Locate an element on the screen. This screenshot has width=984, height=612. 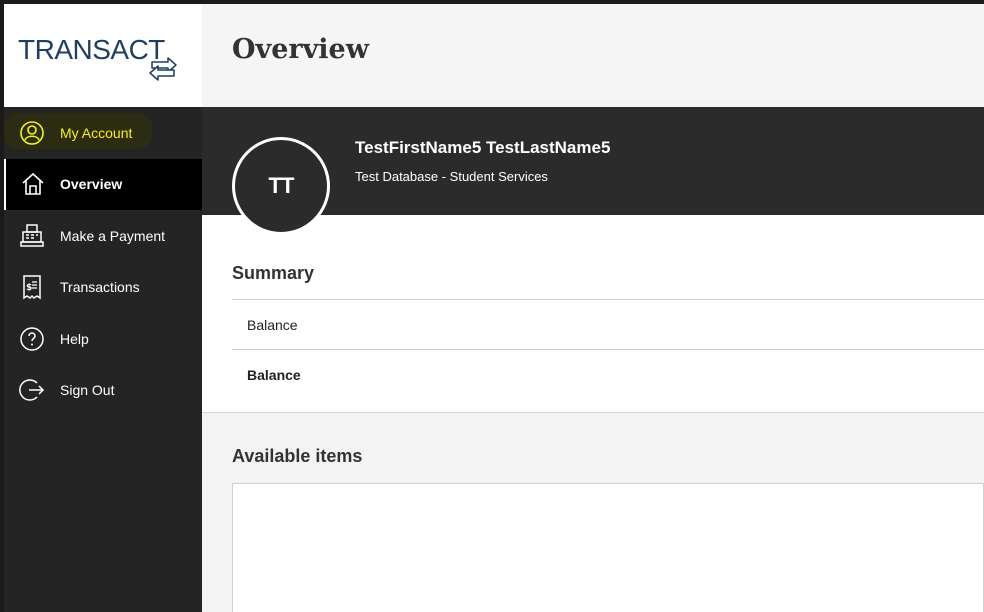
user-circle-icon is located at coordinates (32, 133).